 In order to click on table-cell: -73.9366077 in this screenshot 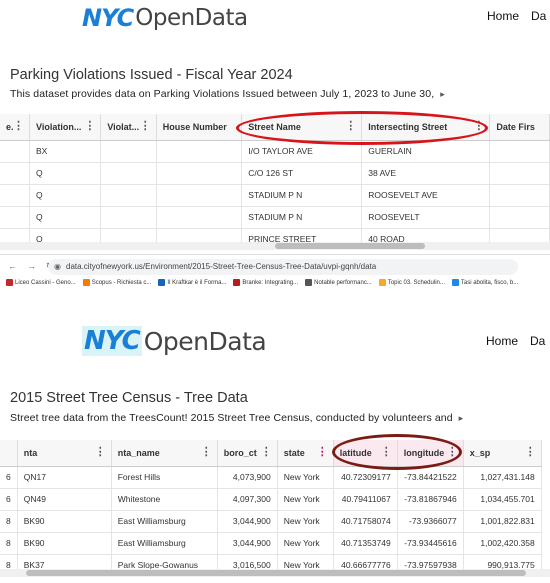, I will do `click(430, 521)`.